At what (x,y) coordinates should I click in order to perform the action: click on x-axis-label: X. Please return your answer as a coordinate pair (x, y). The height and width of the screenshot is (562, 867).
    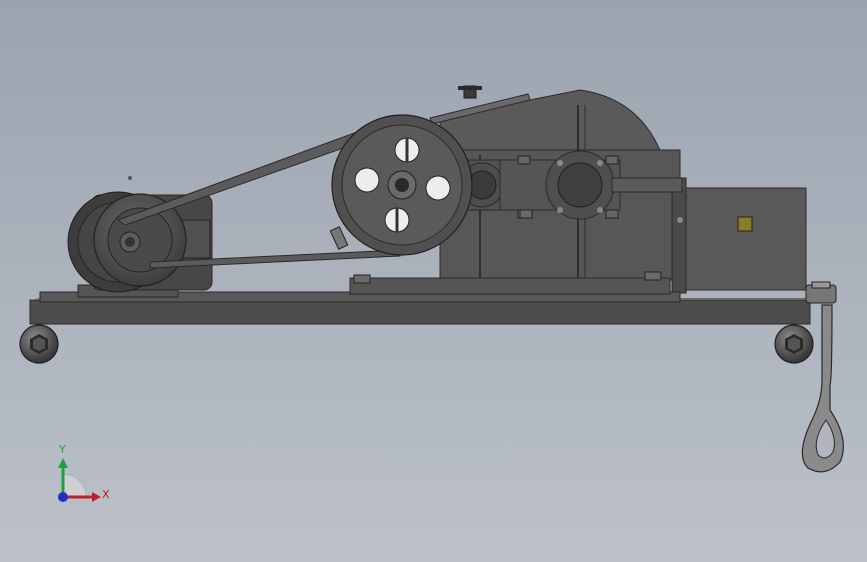
    Looking at the image, I should click on (106, 494).